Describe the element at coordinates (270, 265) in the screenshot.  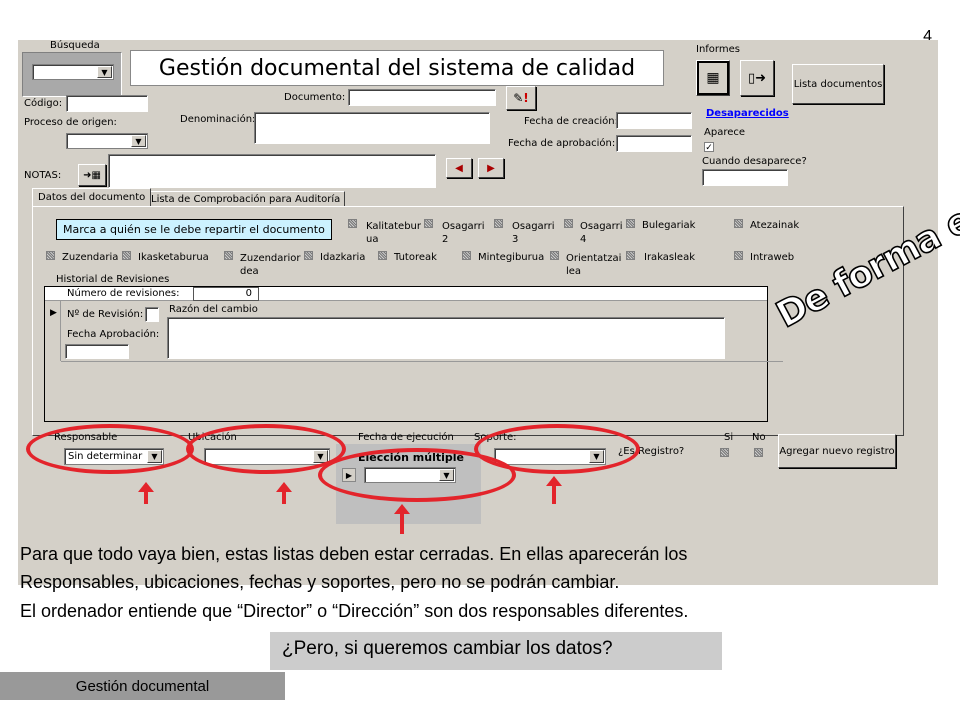
I see `recipient-label: Zuzendarior dea` at that location.